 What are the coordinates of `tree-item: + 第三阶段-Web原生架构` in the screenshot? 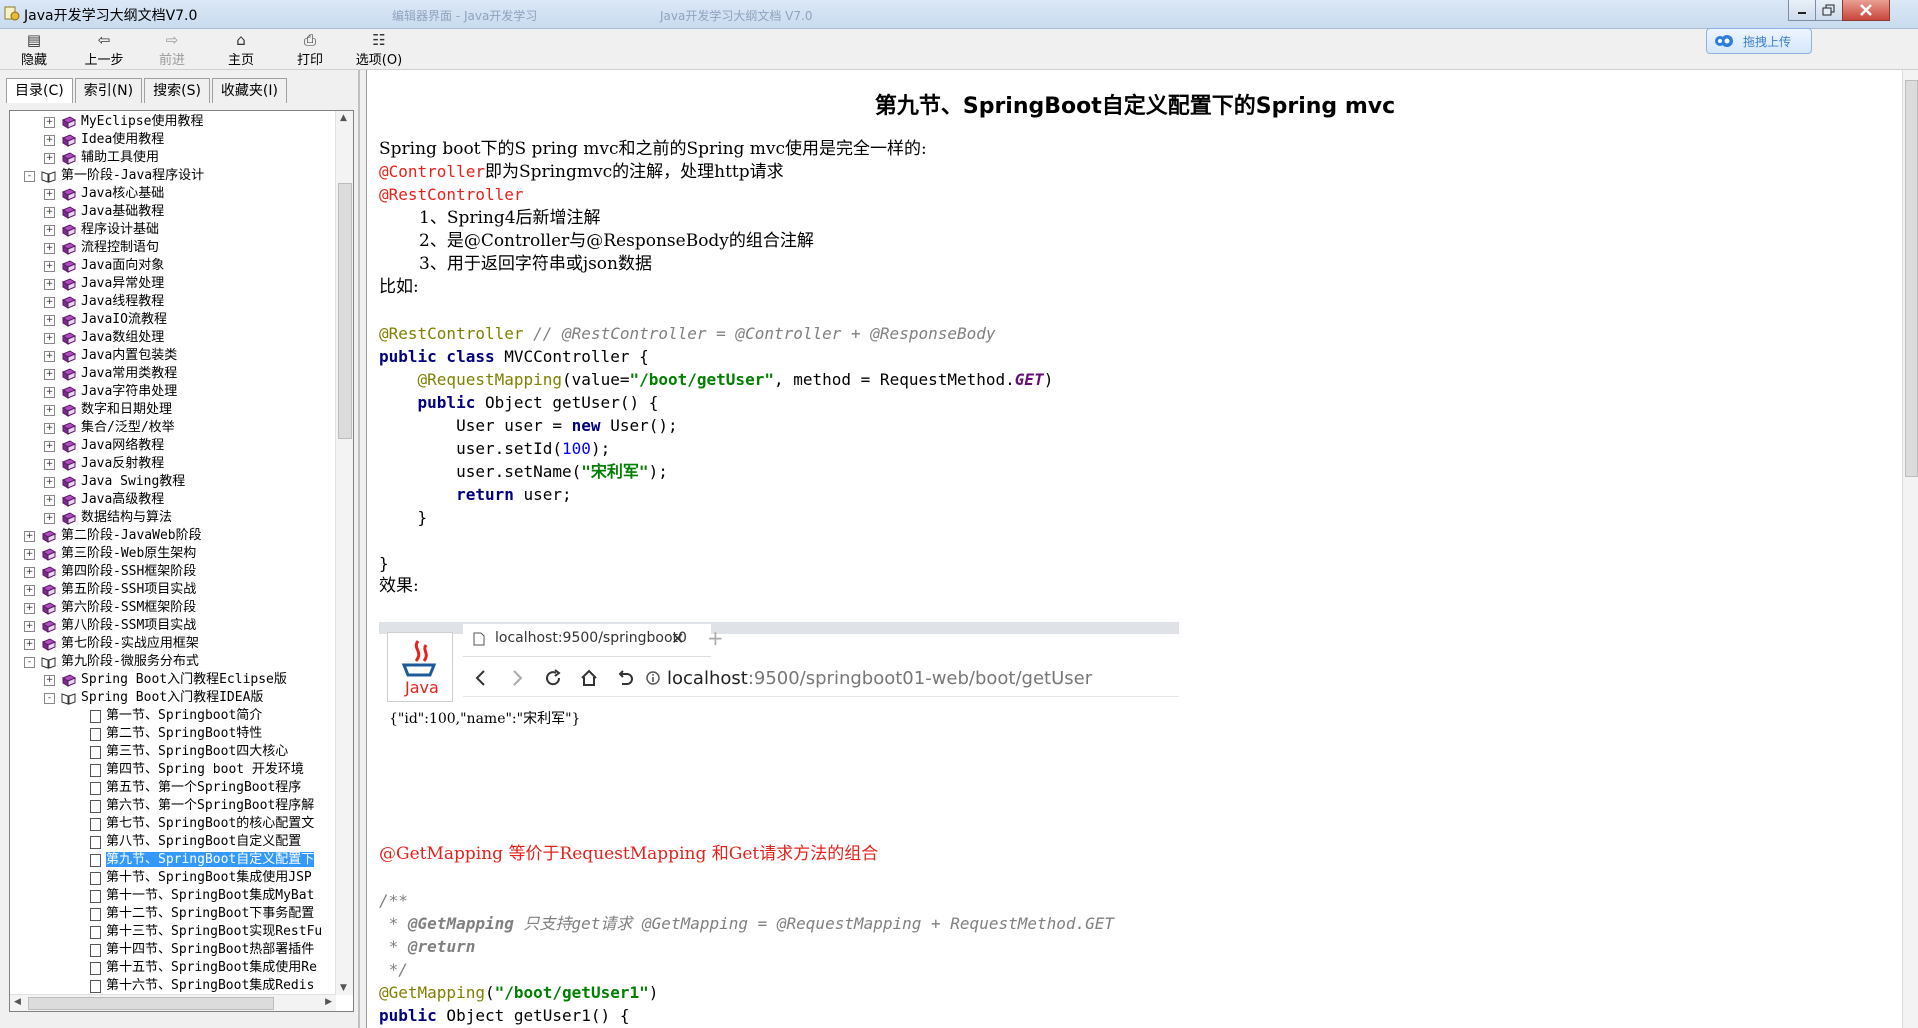 It's located at (110, 554).